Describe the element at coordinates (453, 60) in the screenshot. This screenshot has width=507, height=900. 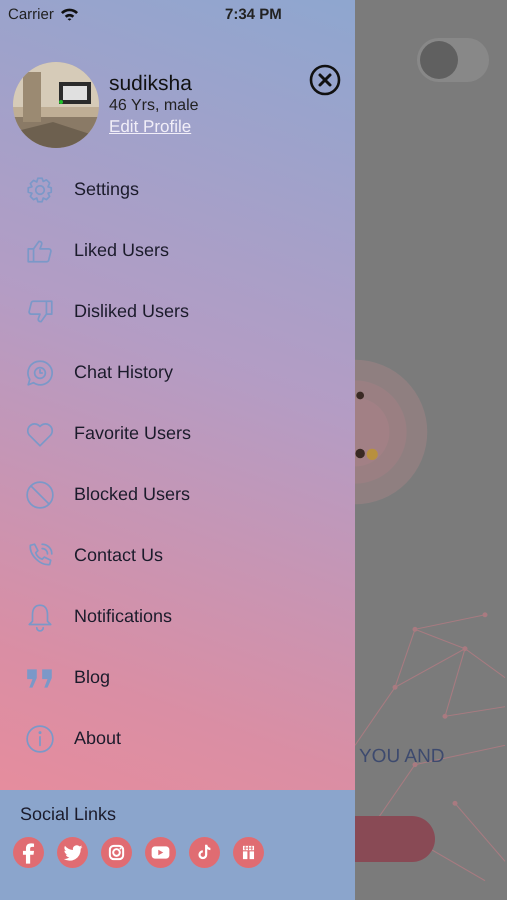
I see `toggle-switch` at that location.